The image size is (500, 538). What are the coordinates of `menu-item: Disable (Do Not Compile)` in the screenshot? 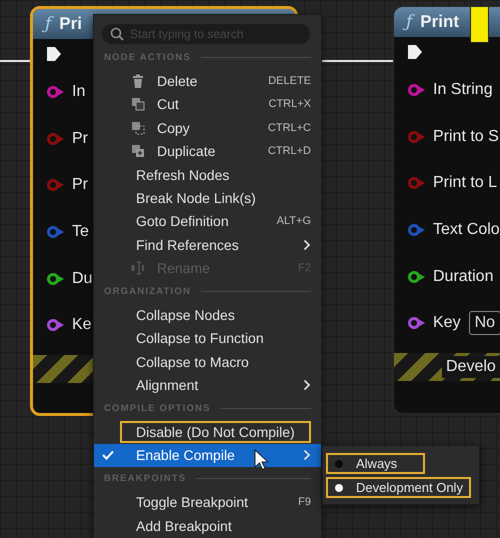 It's located at (207, 432).